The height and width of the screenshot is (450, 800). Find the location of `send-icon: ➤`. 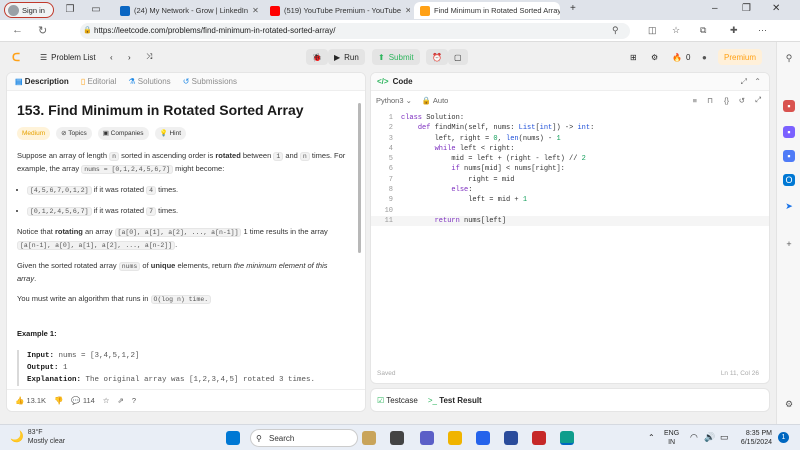

send-icon: ➤ is located at coordinates (789, 206).